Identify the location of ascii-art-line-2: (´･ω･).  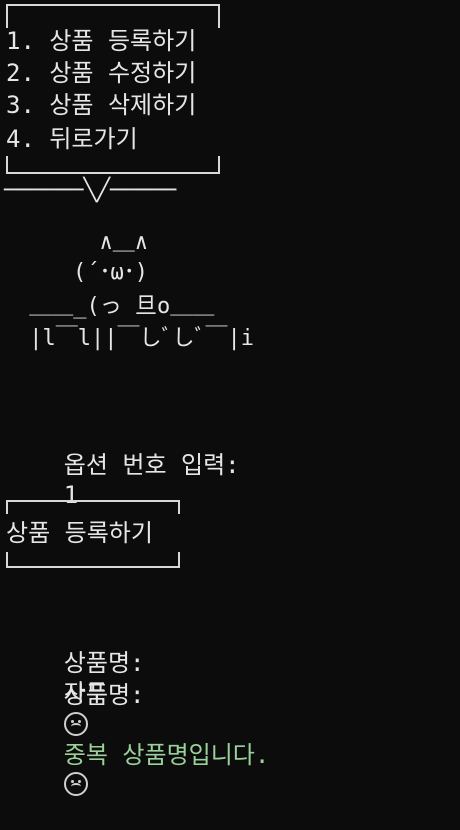
(84, 272).